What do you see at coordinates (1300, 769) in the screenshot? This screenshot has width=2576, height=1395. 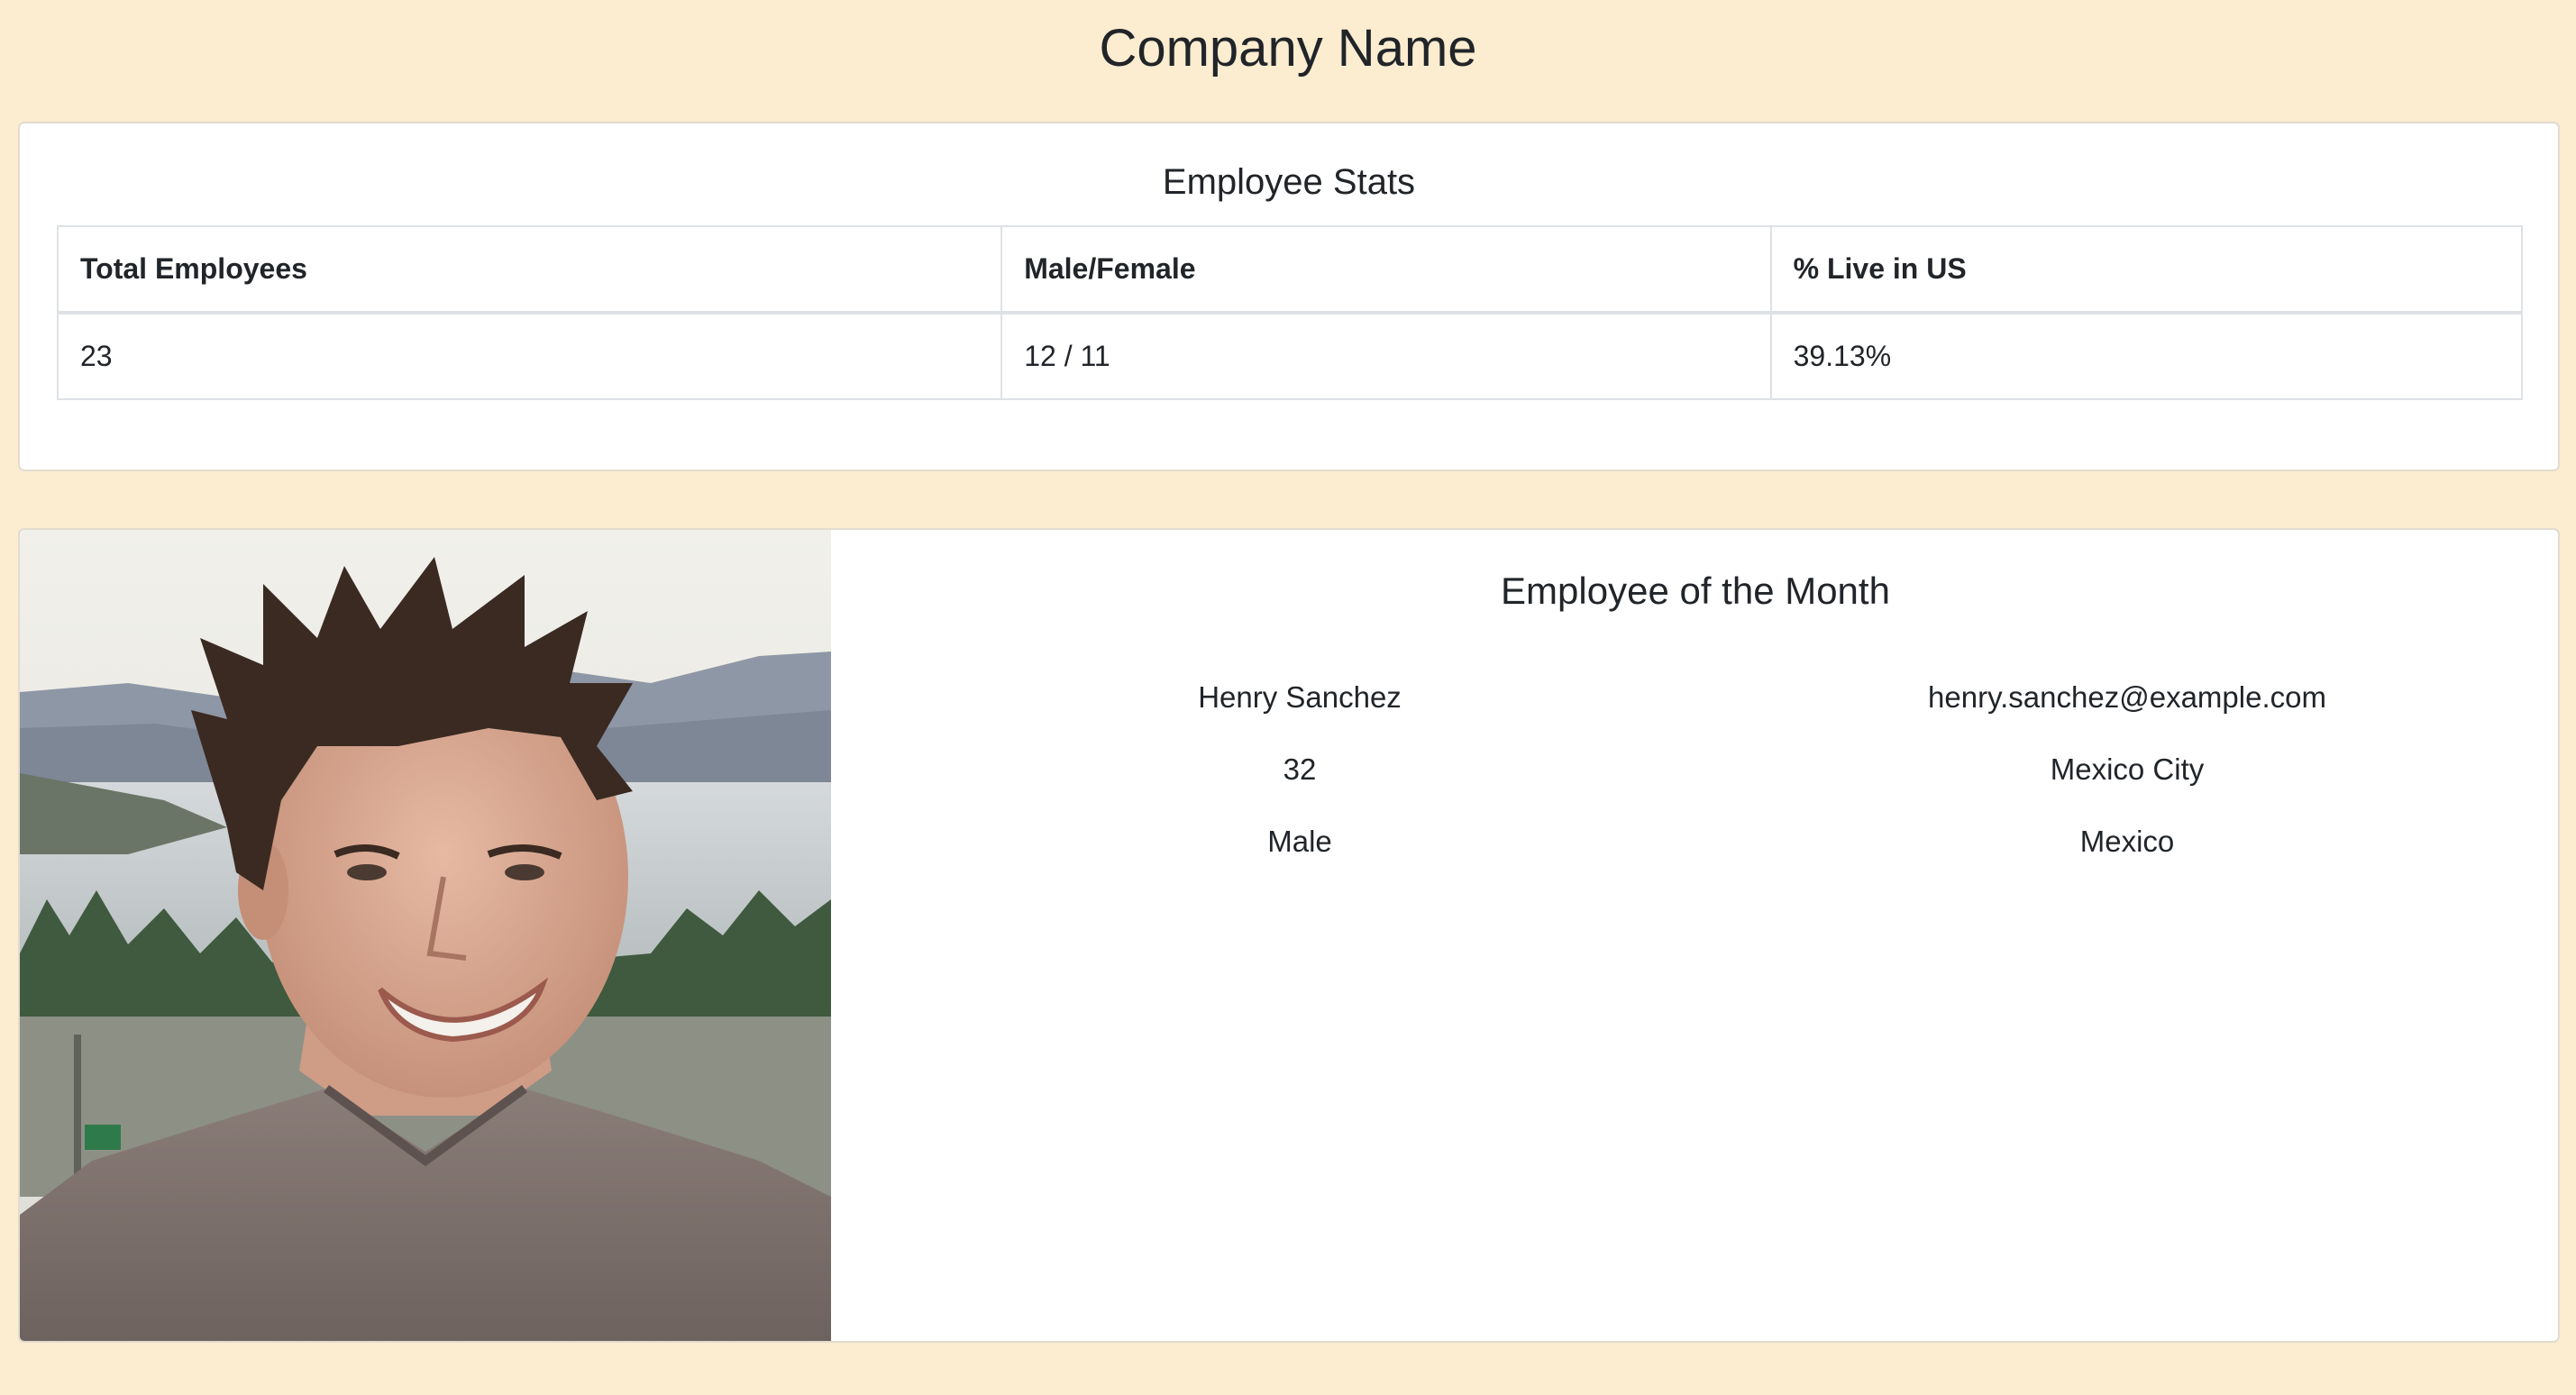 I see `employee-age: 32` at bounding box center [1300, 769].